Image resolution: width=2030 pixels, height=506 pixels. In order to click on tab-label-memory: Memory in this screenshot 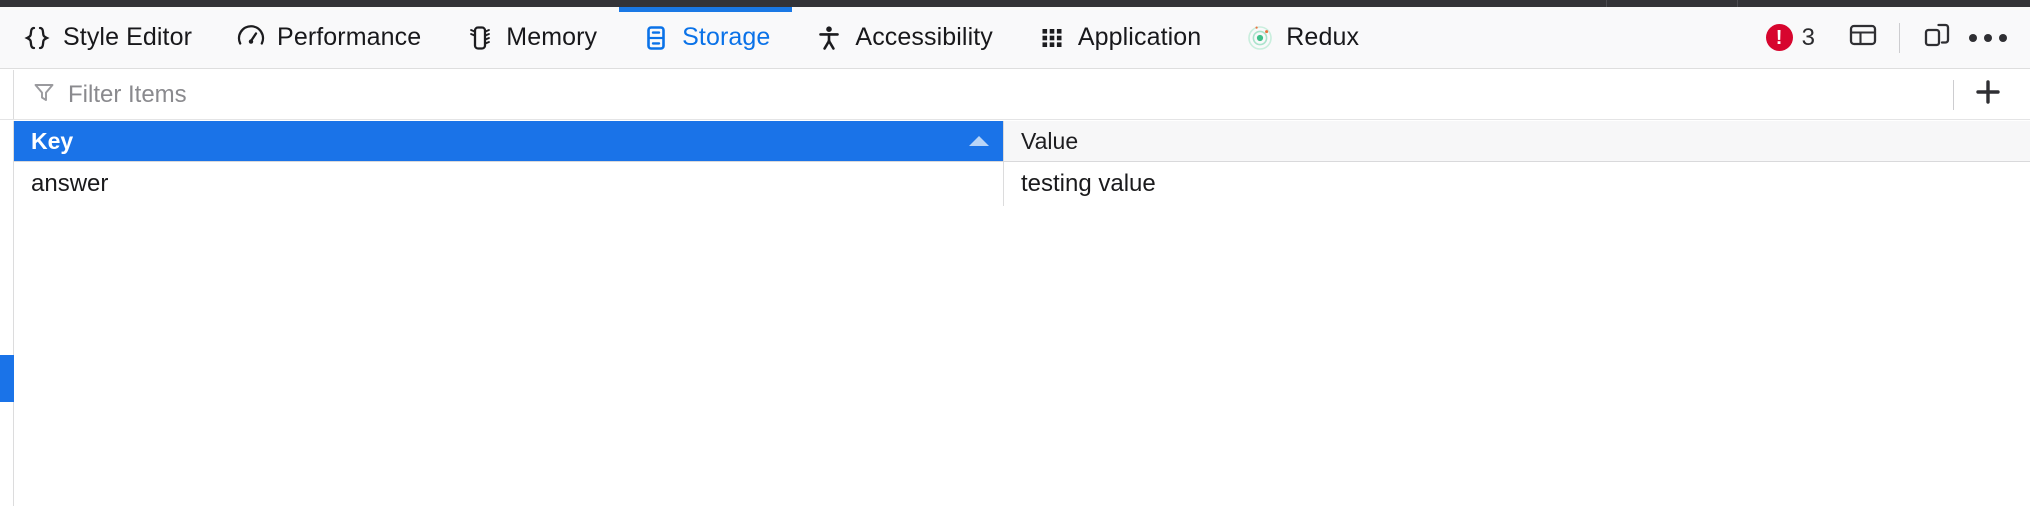, I will do `click(552, 37)`.